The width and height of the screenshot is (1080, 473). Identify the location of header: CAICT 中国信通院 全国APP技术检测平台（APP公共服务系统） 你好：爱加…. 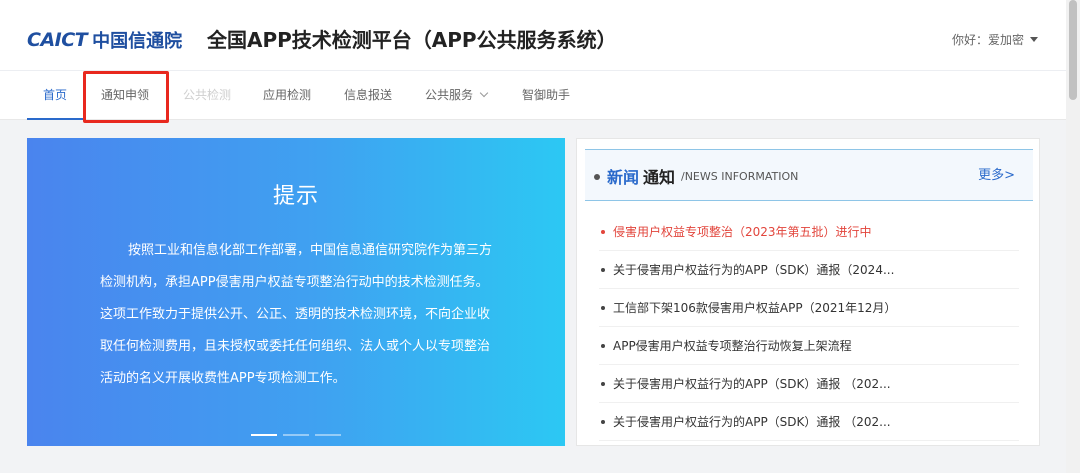
(533, 35).